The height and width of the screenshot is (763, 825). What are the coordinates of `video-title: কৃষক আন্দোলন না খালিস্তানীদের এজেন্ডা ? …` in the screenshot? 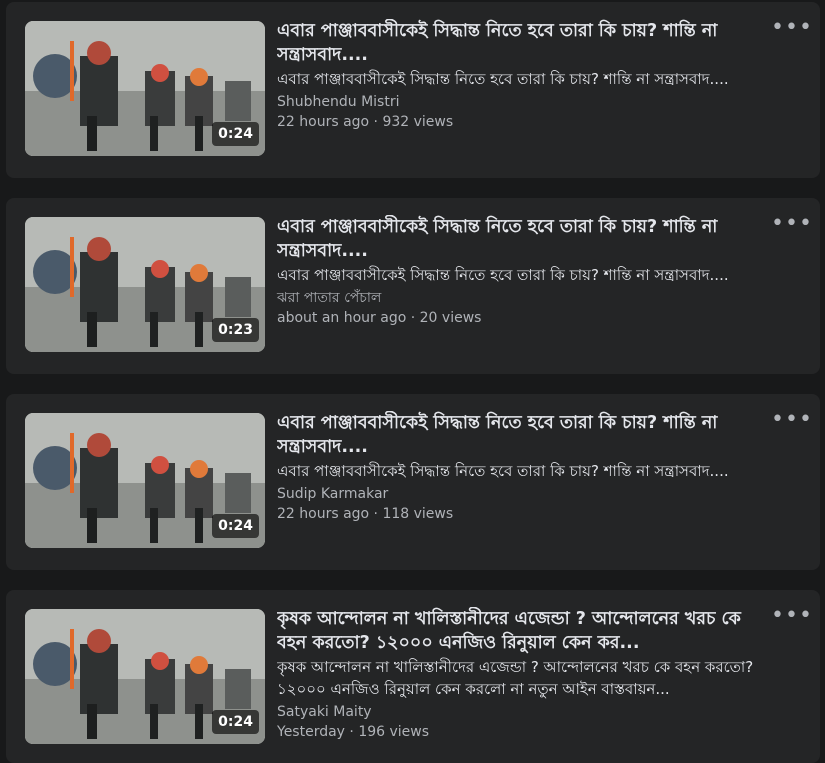 It's located at (517, 631).